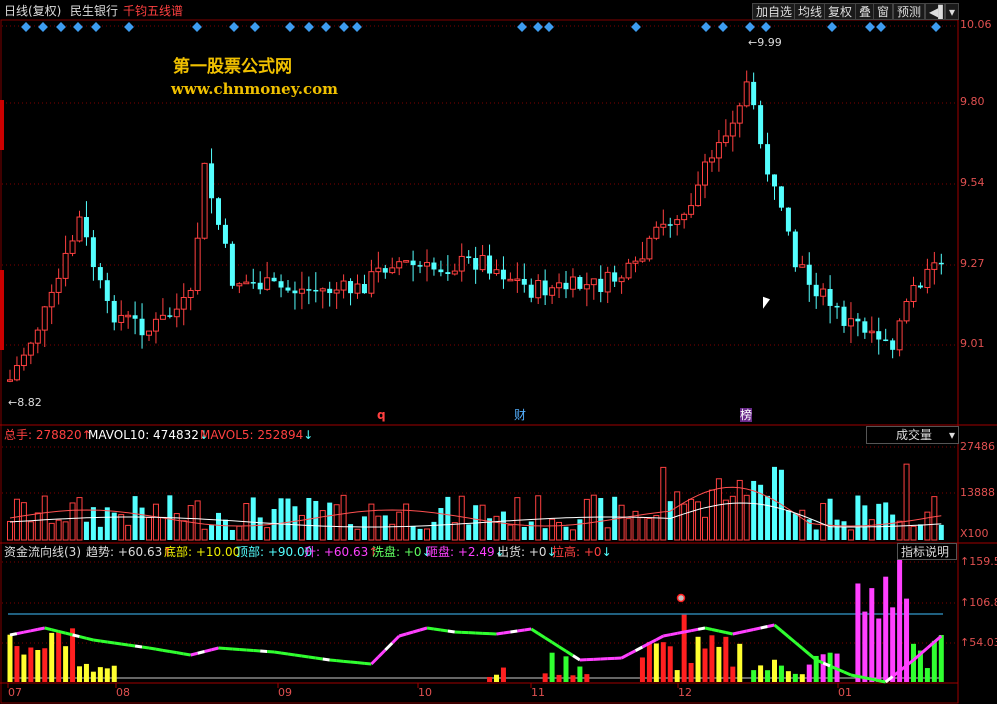 This screenshot has height=704, width=997. What do you see at coordinates (381, 415) in the screenshot?
I see `event-marker-q: q` at bounding box center [381, 415].